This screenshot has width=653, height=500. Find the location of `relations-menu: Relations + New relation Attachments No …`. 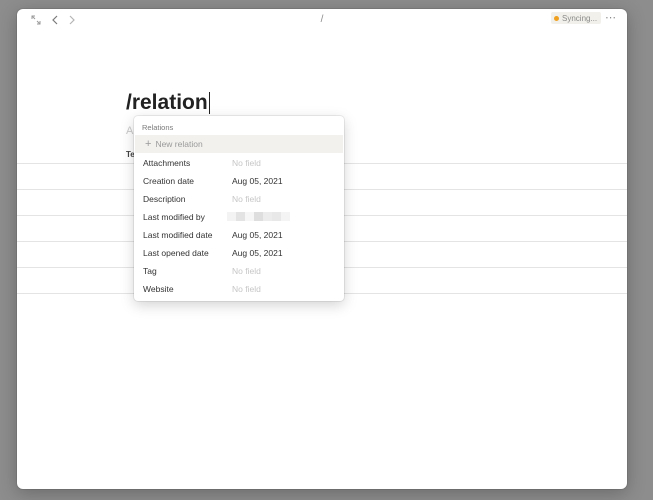

relations-menu: Relations + New relation Attachments No … is located at coordinates (239, 208).